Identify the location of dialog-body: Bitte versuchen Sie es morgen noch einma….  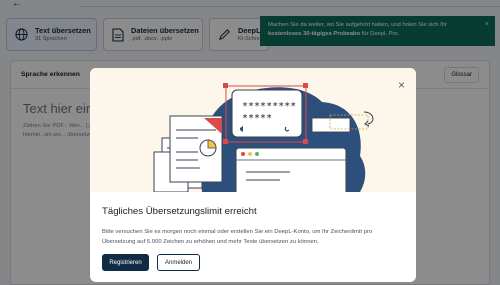
(237, 237).